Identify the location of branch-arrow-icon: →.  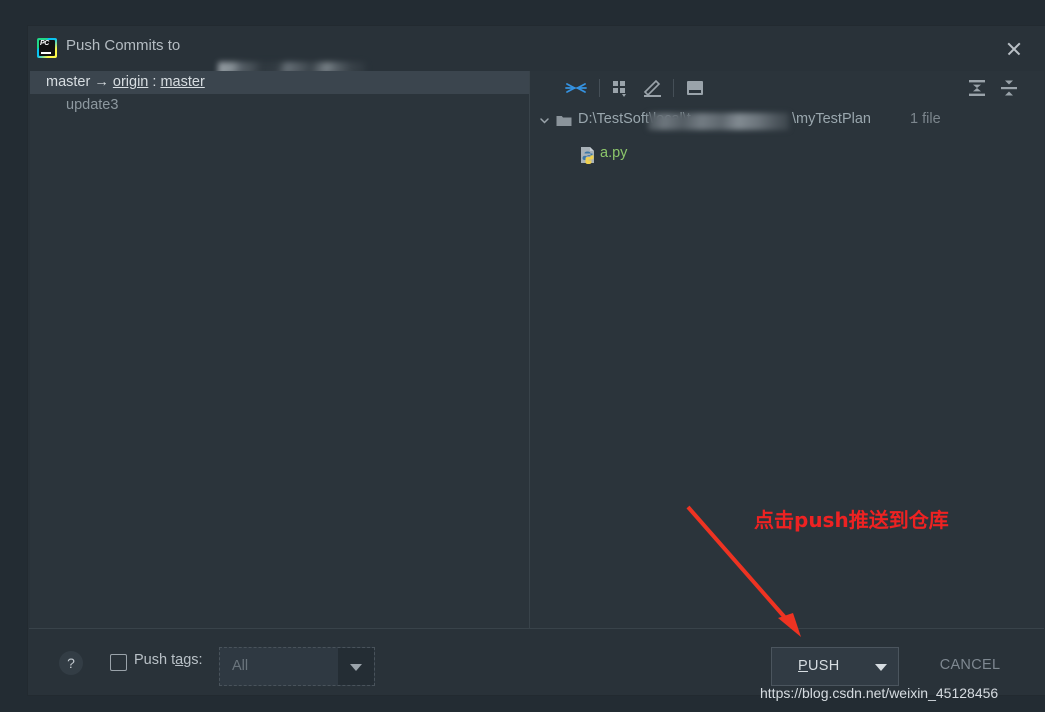
(101, 82).